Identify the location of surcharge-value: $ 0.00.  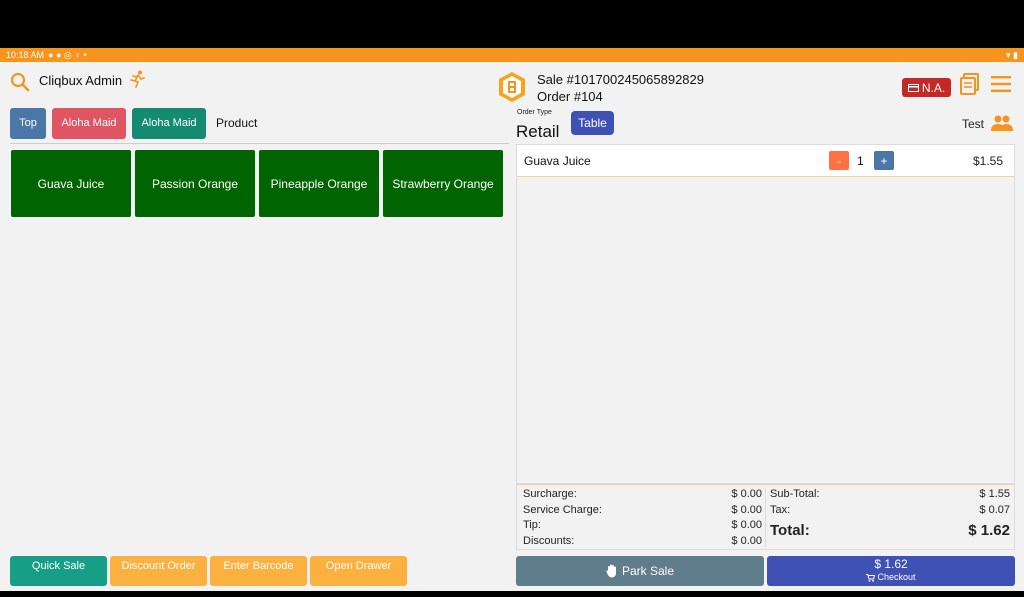
(746, 494).